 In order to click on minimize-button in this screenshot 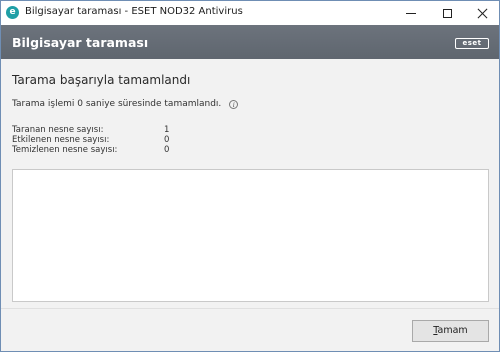, I will do `click(411, 13)`.